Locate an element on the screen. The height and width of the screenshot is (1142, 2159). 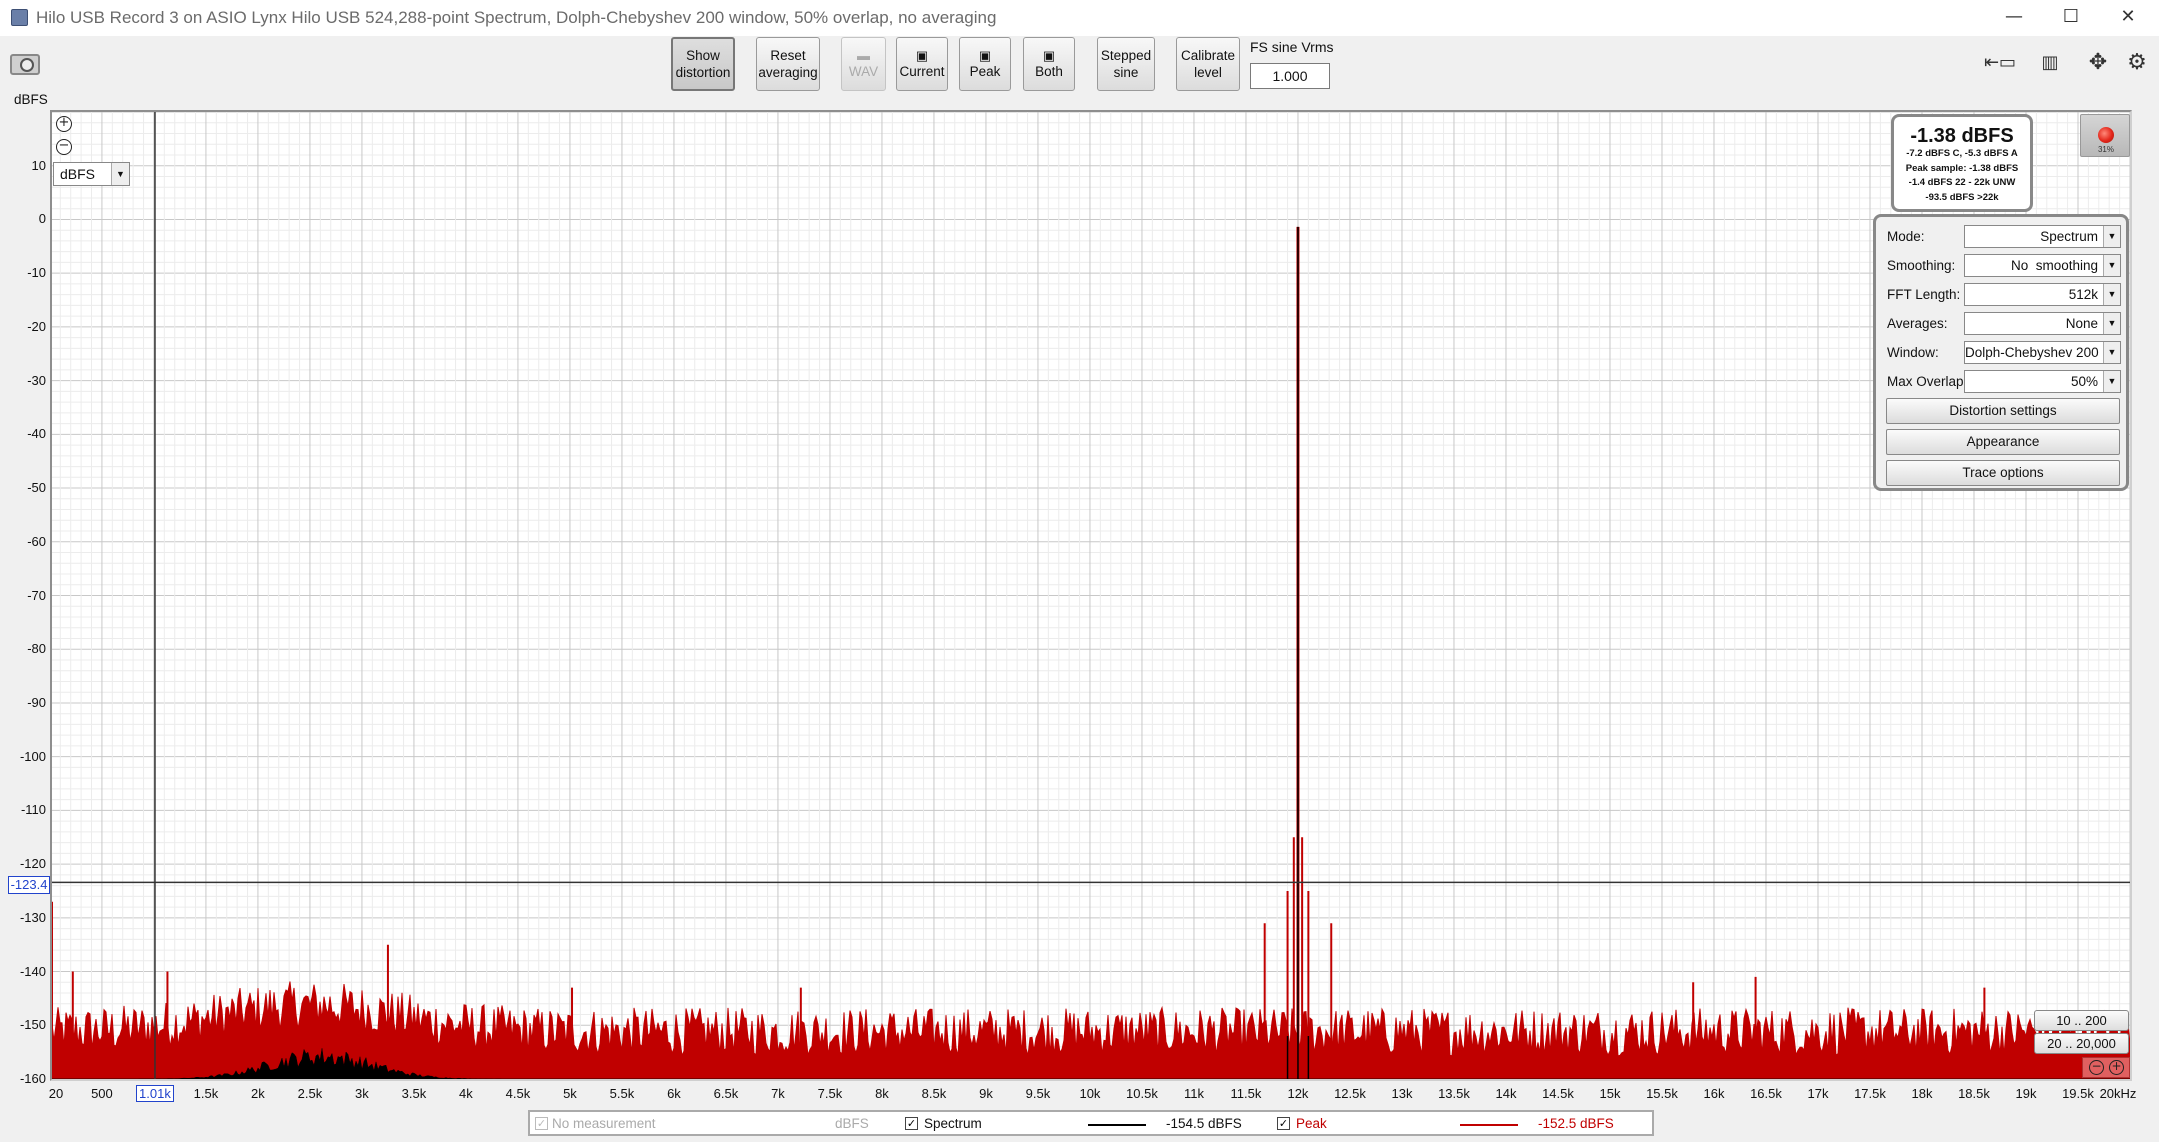
wav-label: WAV is located at coordinates (863, 71).